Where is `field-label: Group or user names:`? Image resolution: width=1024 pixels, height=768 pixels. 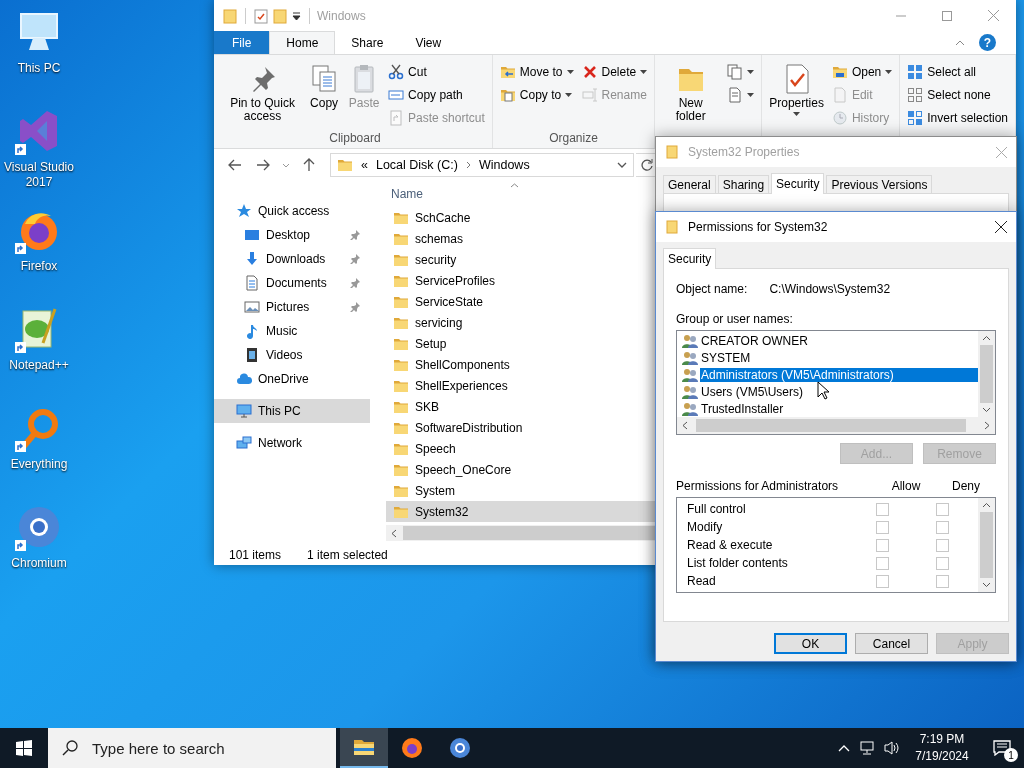 field-label: Group or user names: is located at coordinates (735, 319).